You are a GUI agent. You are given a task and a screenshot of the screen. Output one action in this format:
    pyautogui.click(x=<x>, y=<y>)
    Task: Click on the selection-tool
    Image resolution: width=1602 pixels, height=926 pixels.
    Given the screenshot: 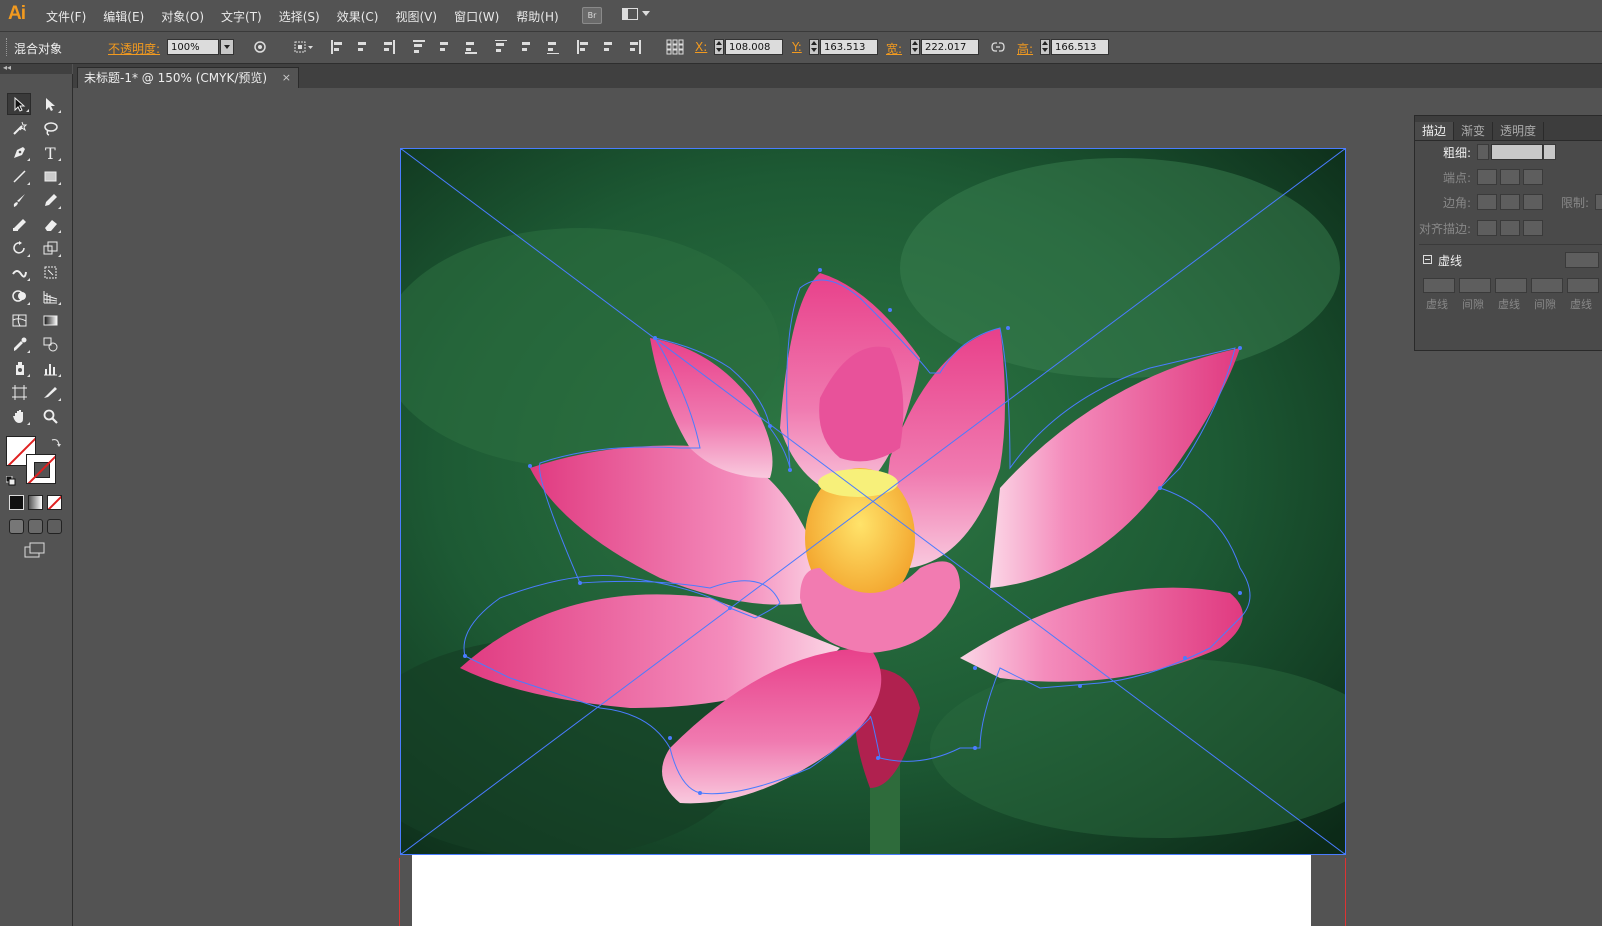 What is the action you would take?
    pyautogui.click(x=19, y=104)
    